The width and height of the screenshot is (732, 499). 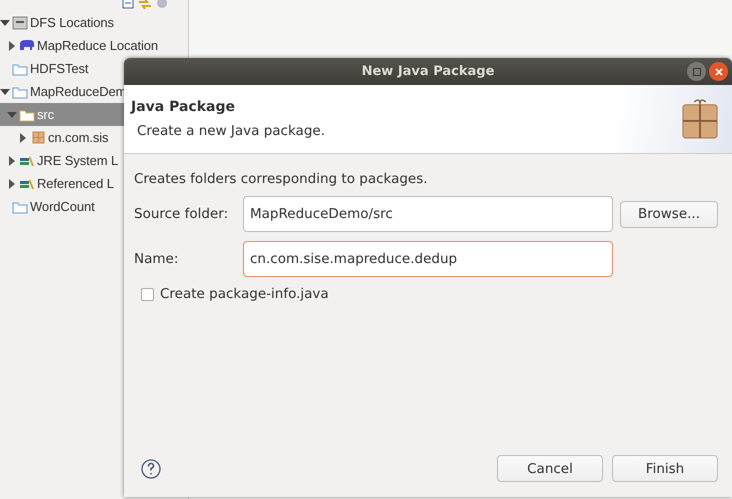 I want to click on dialog-button: Cancel, so click(x=550, y=468).